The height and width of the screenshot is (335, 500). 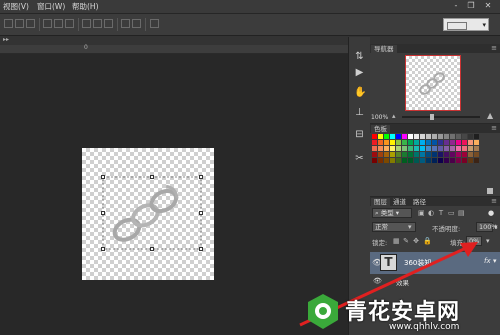 What do you see at coordinates (431, 213) in the screenshot?
I see `filter-adjustment-icon: ◐` at bounding box center [431, 213].